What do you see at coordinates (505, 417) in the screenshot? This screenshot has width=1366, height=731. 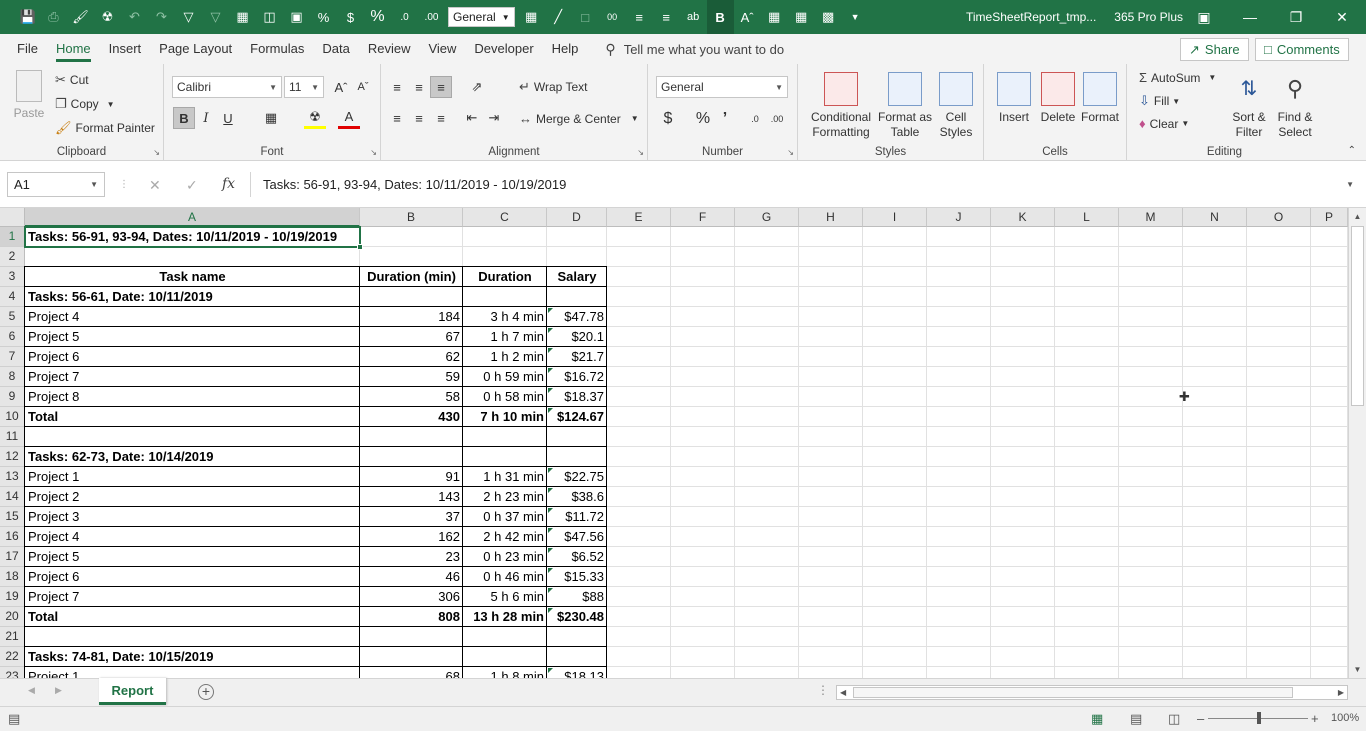 I see `total-duration-cell: 7 h 10 min` at bounding box center [505, 417].